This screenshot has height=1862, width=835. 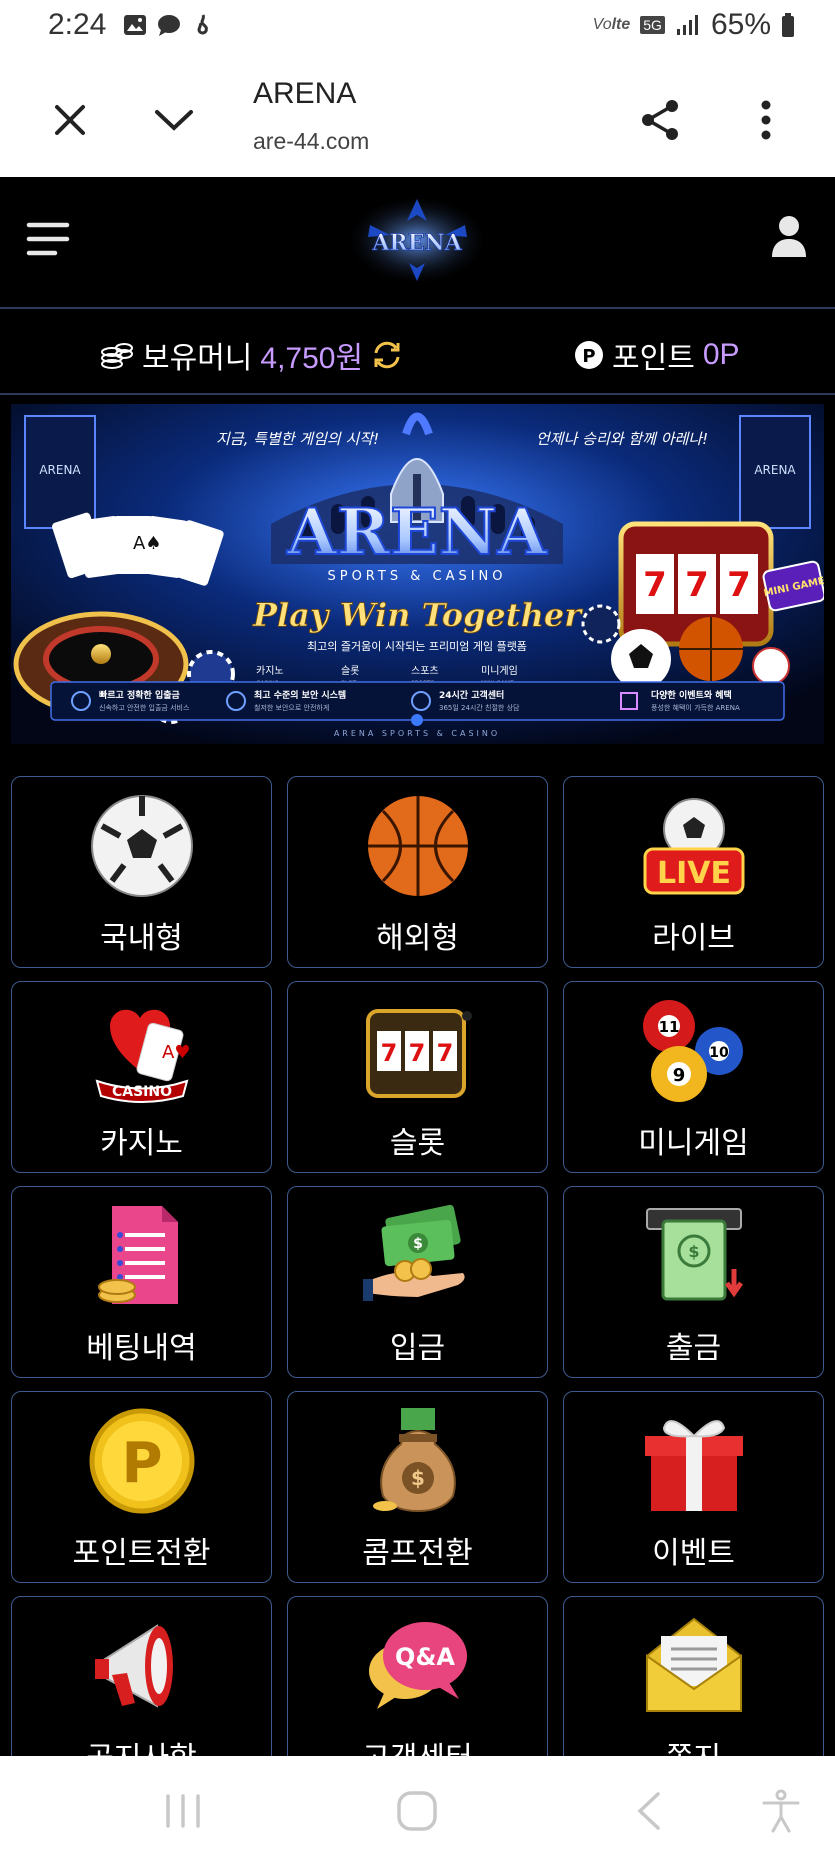 I want to click on points-value: 0P, so click(x=721, y=354).